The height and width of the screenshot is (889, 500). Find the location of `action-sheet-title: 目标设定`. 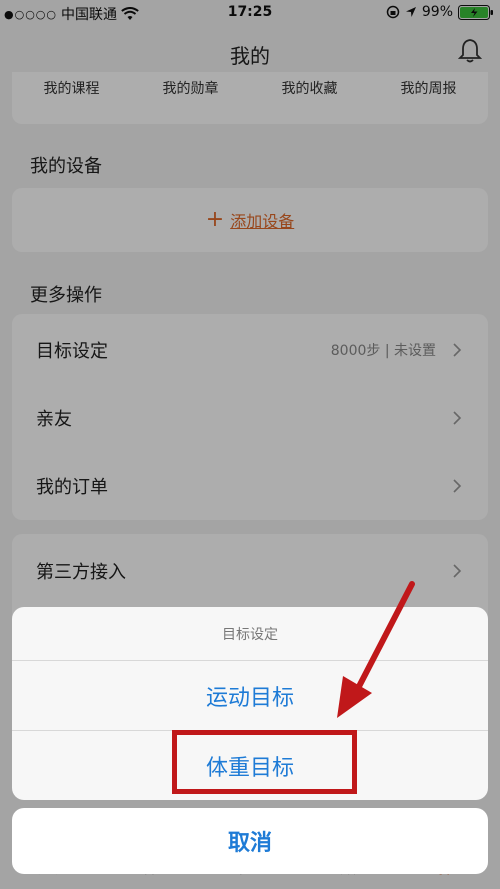

action-sheet-title: 目标设定 is located at coordinates (250, 634).